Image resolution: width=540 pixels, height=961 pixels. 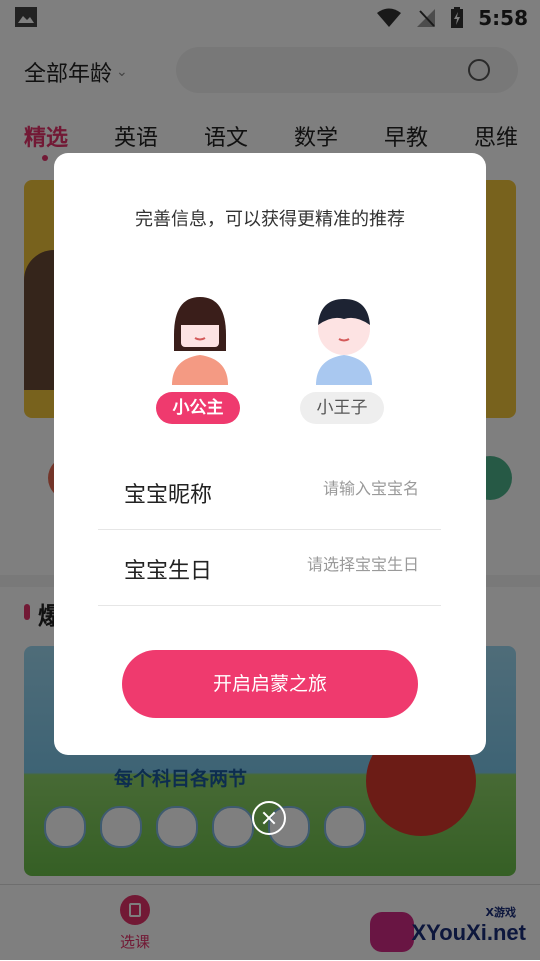 I want to click on boy-avatar-icon, so click(x=344, y=340).